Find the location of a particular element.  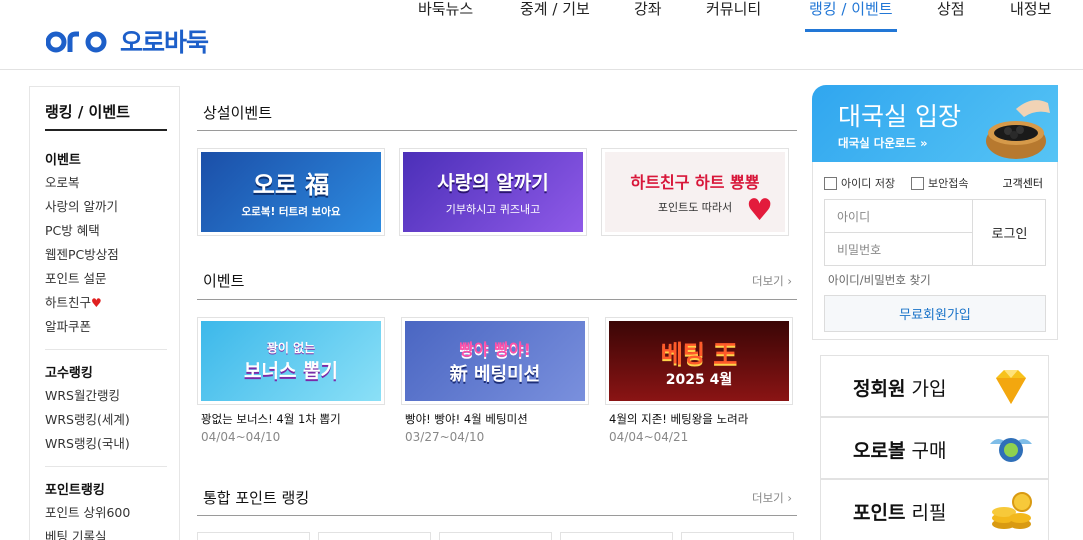

sidebar-item-point-survey: 포인트 설문 is located at coordinates (106, 279).